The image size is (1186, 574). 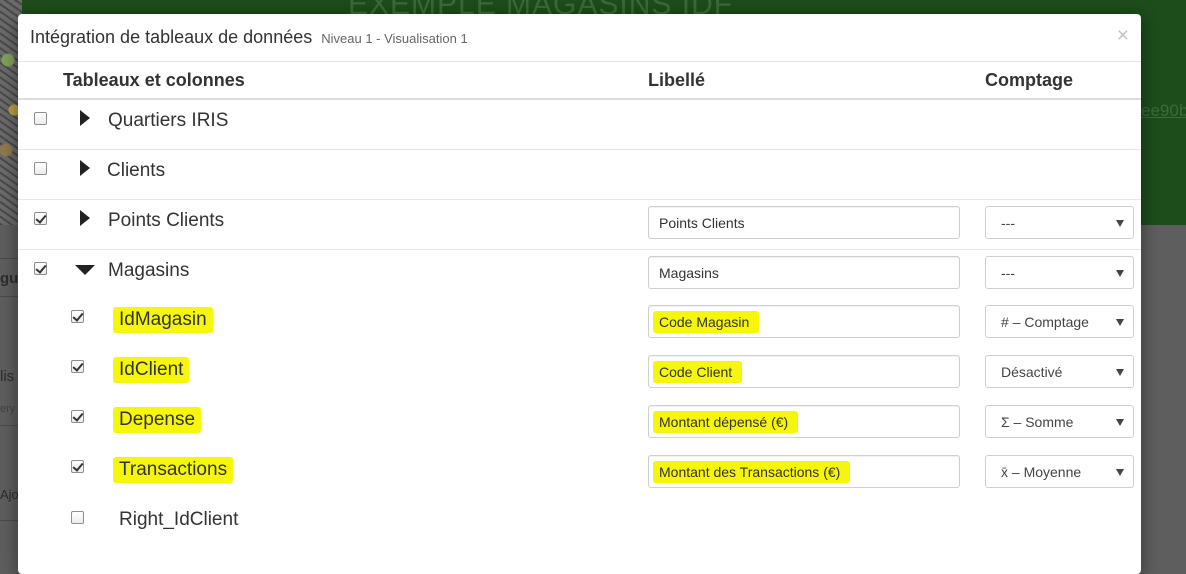 I want to click on label-input: Points Clients, so click(x=804, y=222).